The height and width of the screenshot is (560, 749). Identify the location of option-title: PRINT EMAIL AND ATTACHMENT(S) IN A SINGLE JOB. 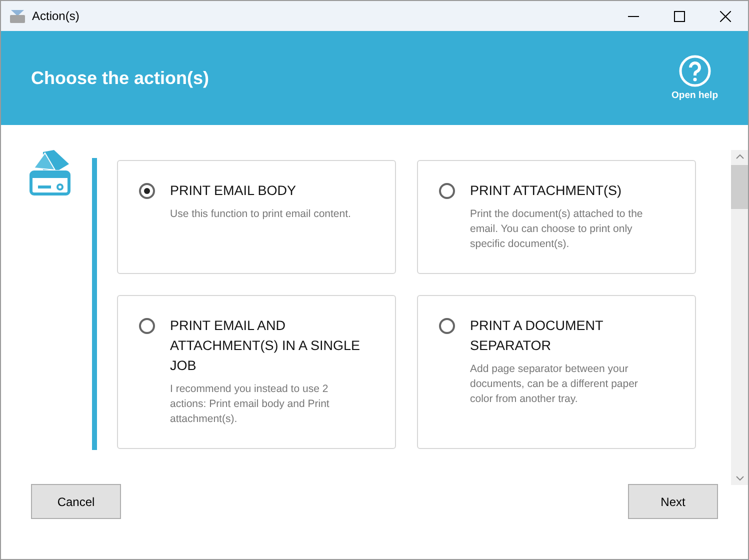
(266, 346).